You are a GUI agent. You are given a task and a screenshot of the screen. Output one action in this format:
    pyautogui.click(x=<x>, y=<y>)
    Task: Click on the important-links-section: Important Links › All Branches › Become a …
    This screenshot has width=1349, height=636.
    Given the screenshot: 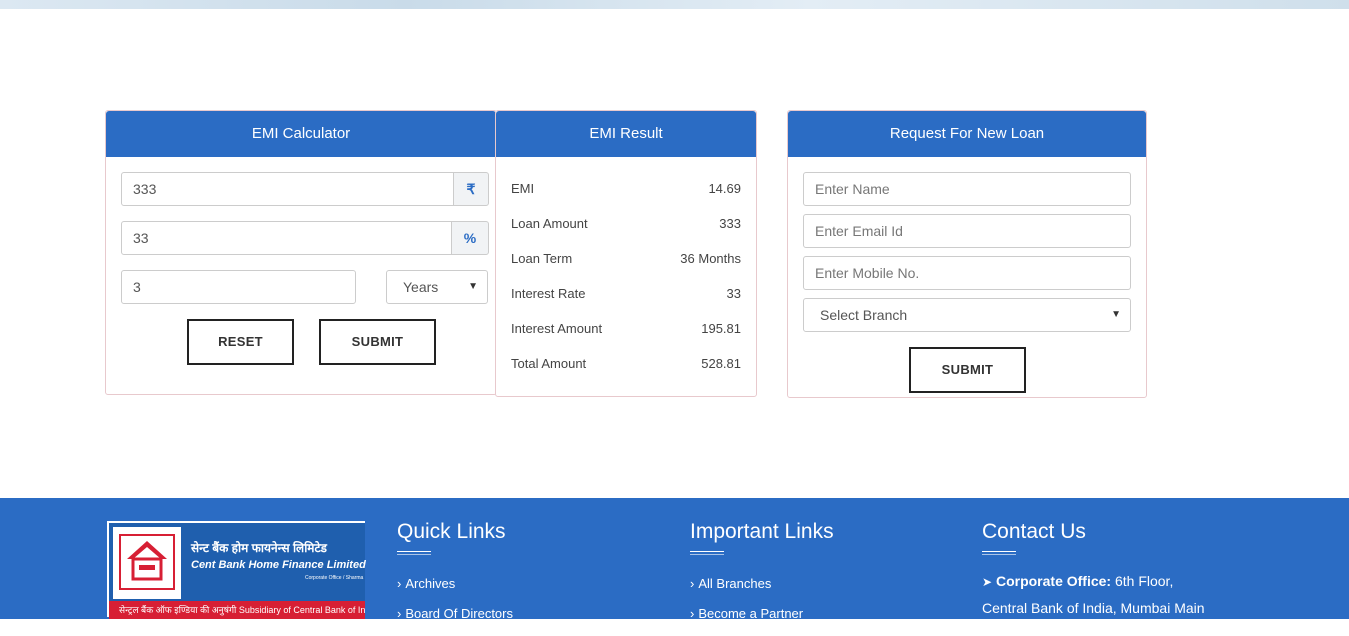 What is the action you would take?
    pyautogui.click(x=820, y=577)
    